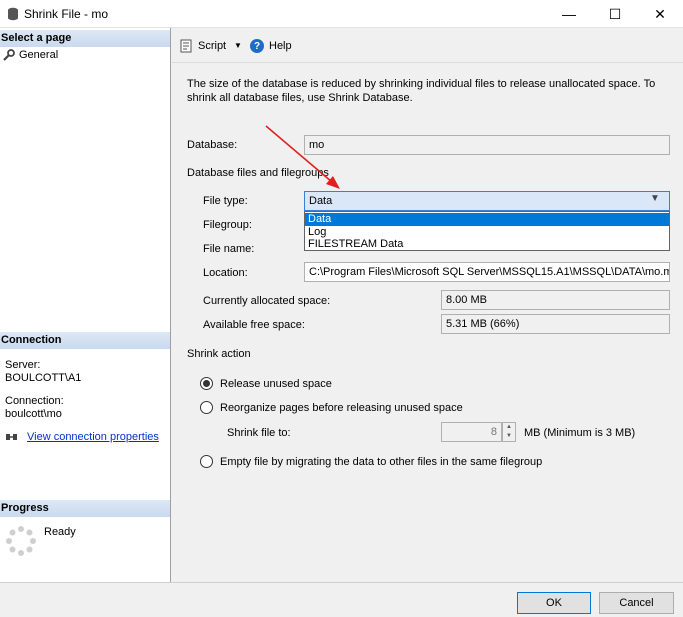  Describe the element at coordinates (225, 201) in the screenshot. I see `file-type-label: File type:` at that location.